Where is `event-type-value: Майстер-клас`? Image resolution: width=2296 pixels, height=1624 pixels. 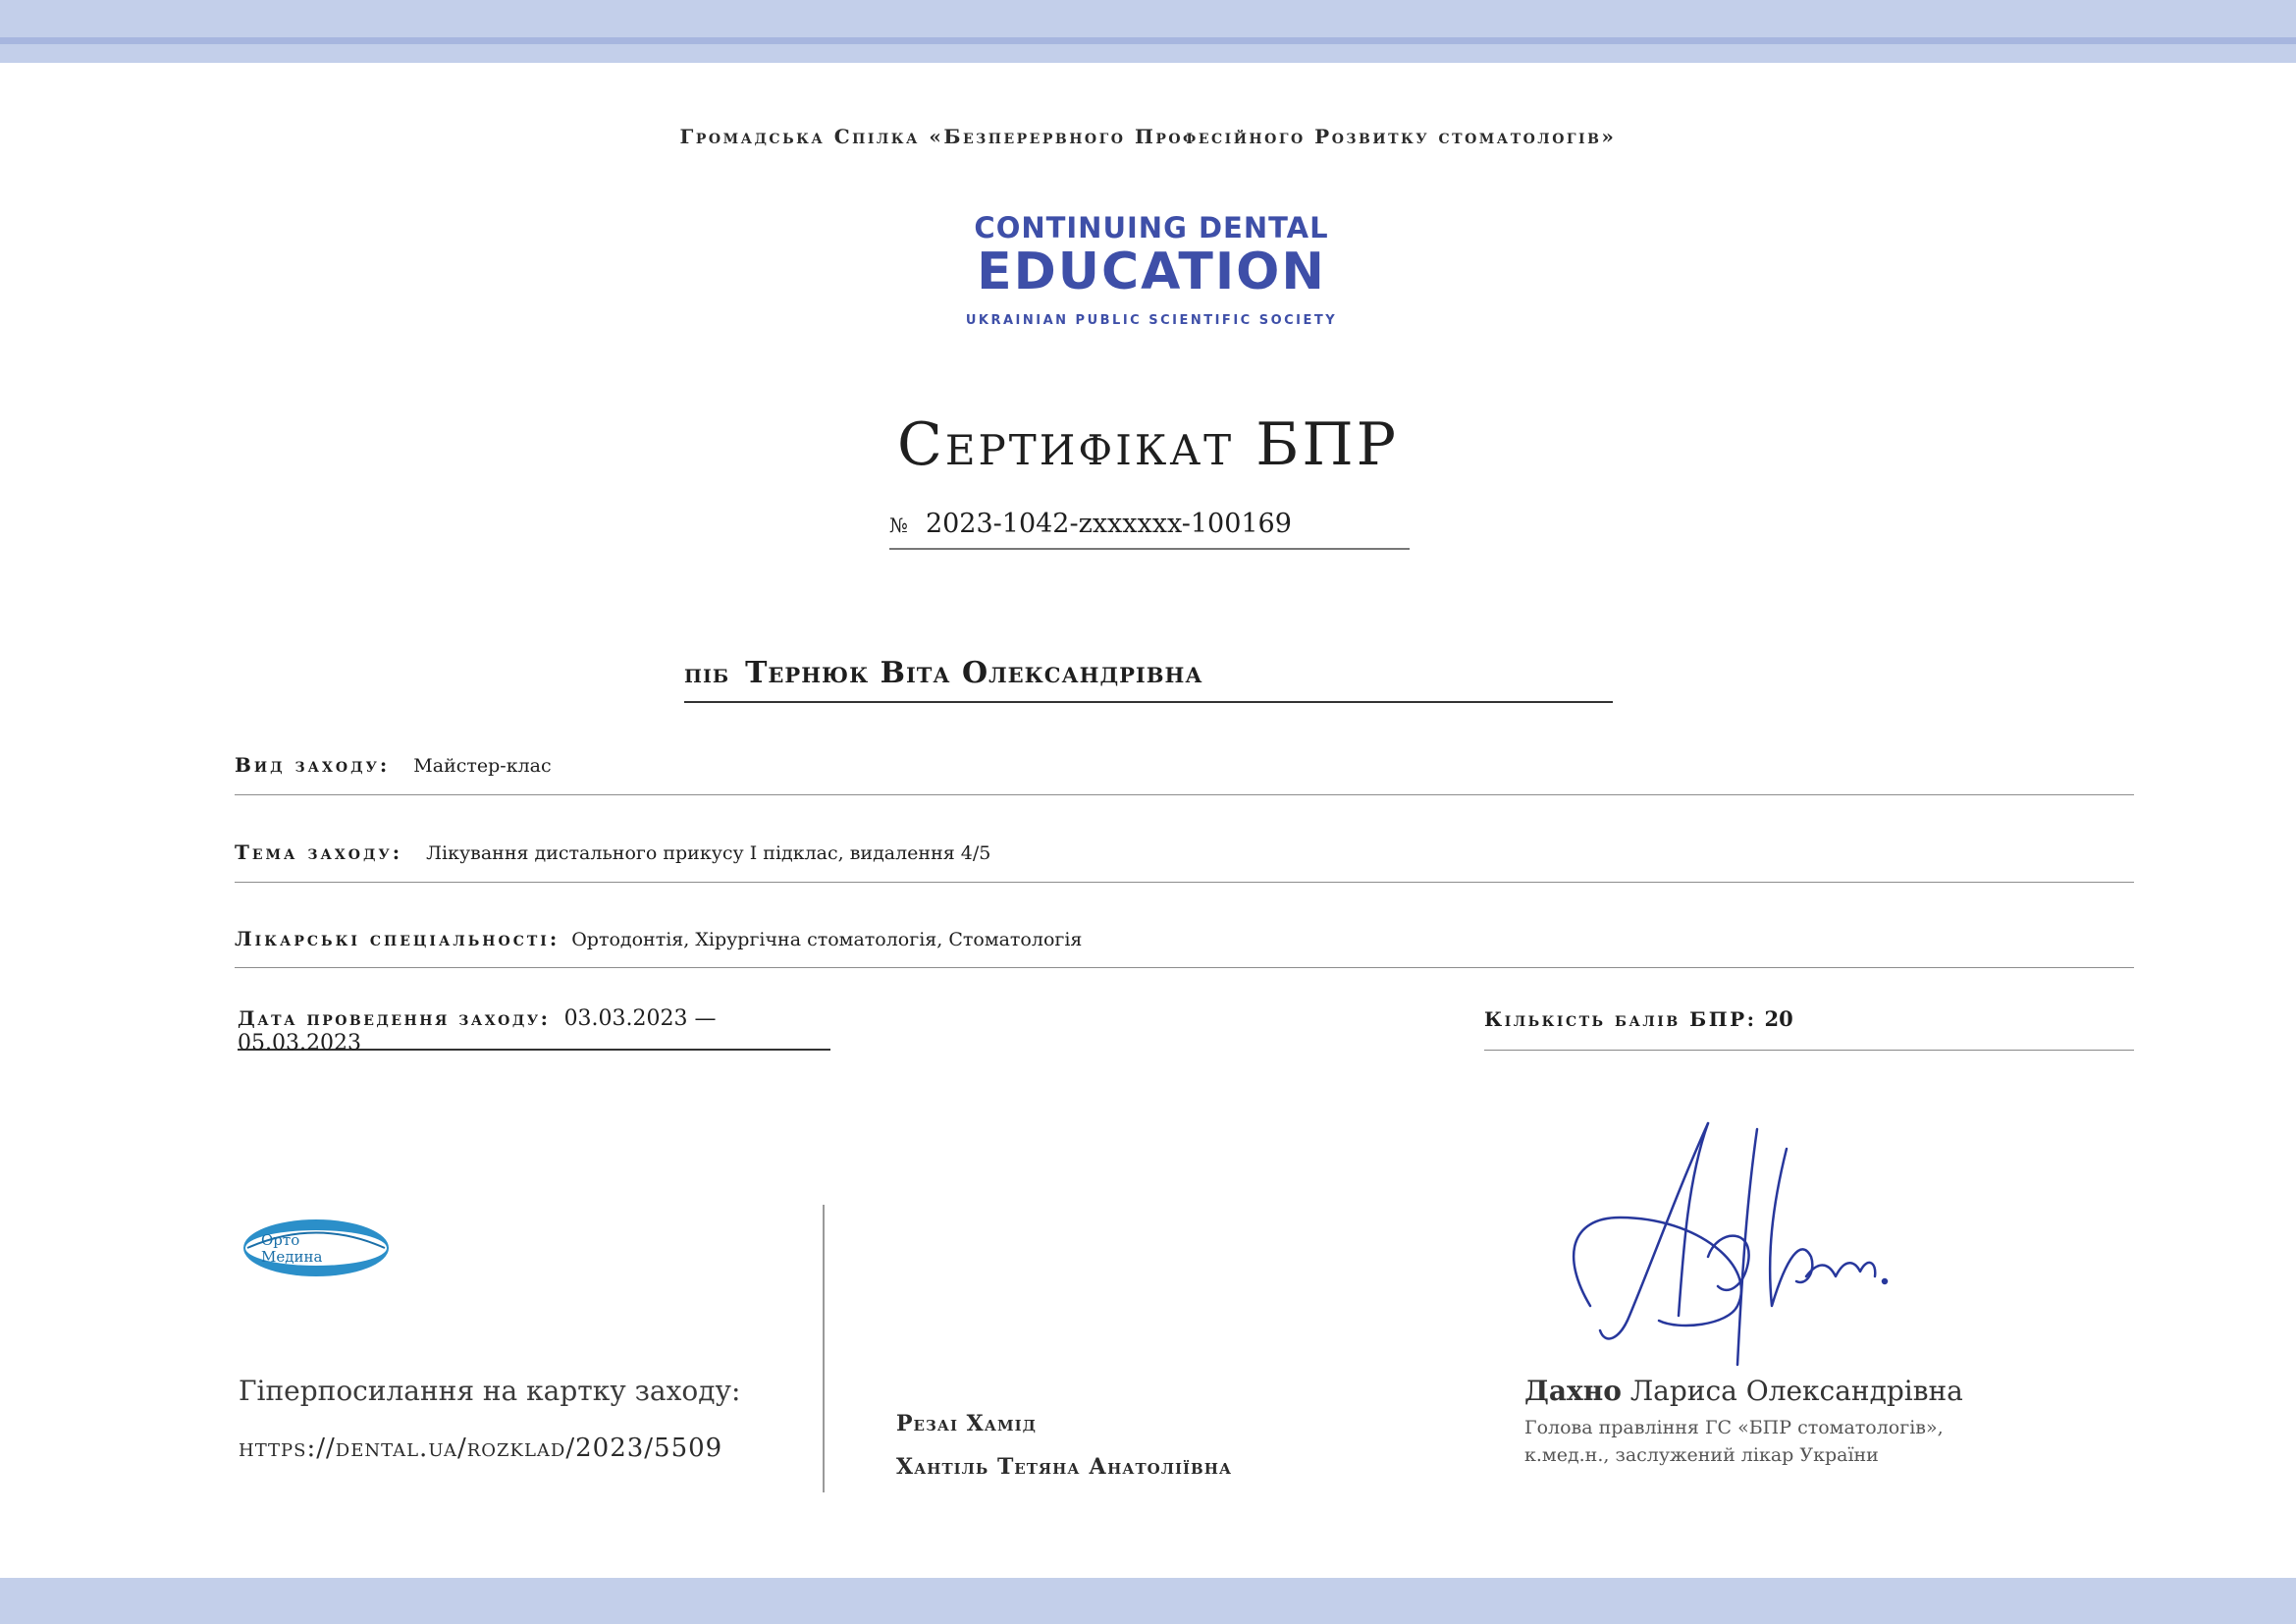 event-type-value: Майстер-клас is located at coordinates (483, 766).